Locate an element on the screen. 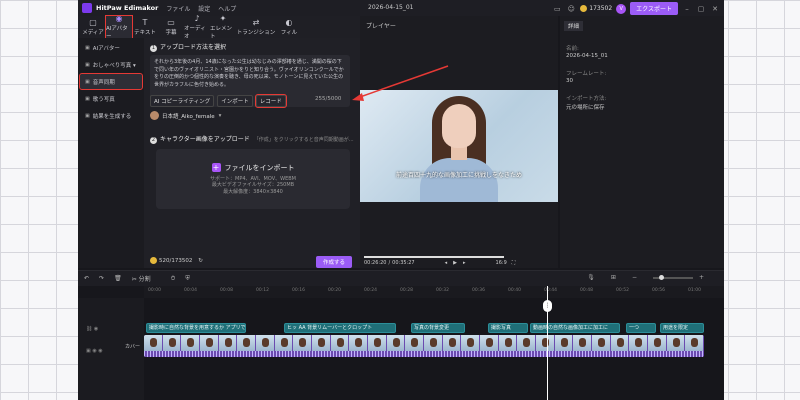 Image resolution: width=800 pixels, height=400 pixels. track-link-icon: ⛓ ◉ is located at coordinates (92, 329).